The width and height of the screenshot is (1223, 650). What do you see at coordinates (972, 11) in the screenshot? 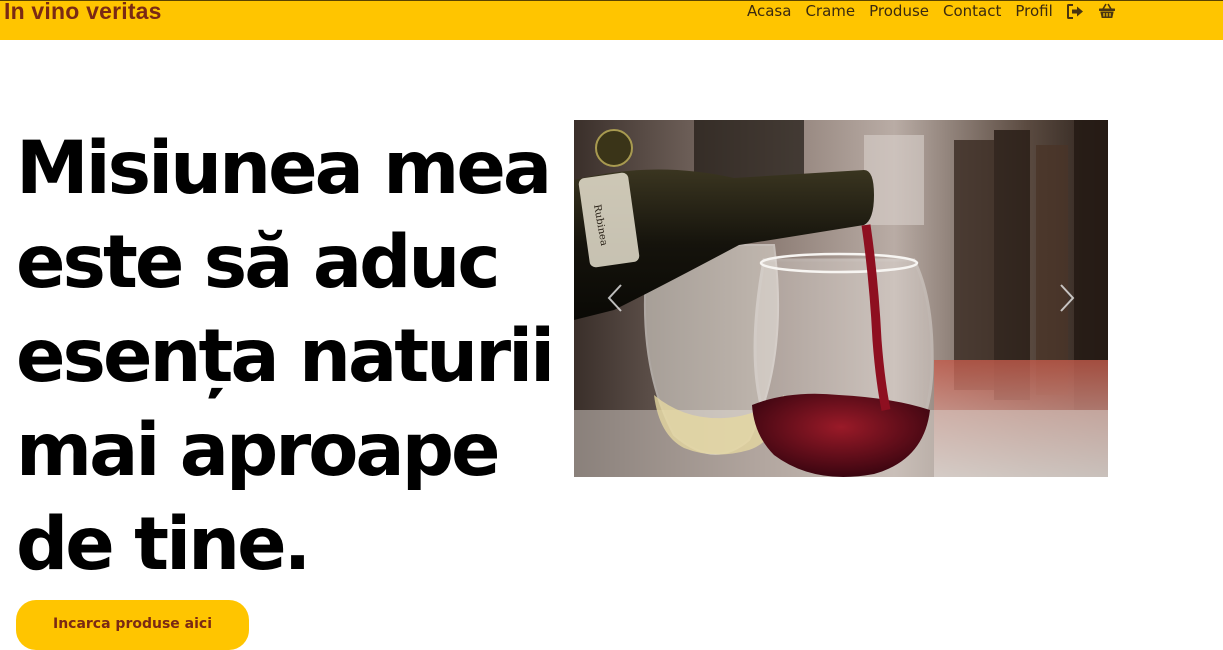
I see `nav-item-contact: Contact` at bounding box center [972, 11].